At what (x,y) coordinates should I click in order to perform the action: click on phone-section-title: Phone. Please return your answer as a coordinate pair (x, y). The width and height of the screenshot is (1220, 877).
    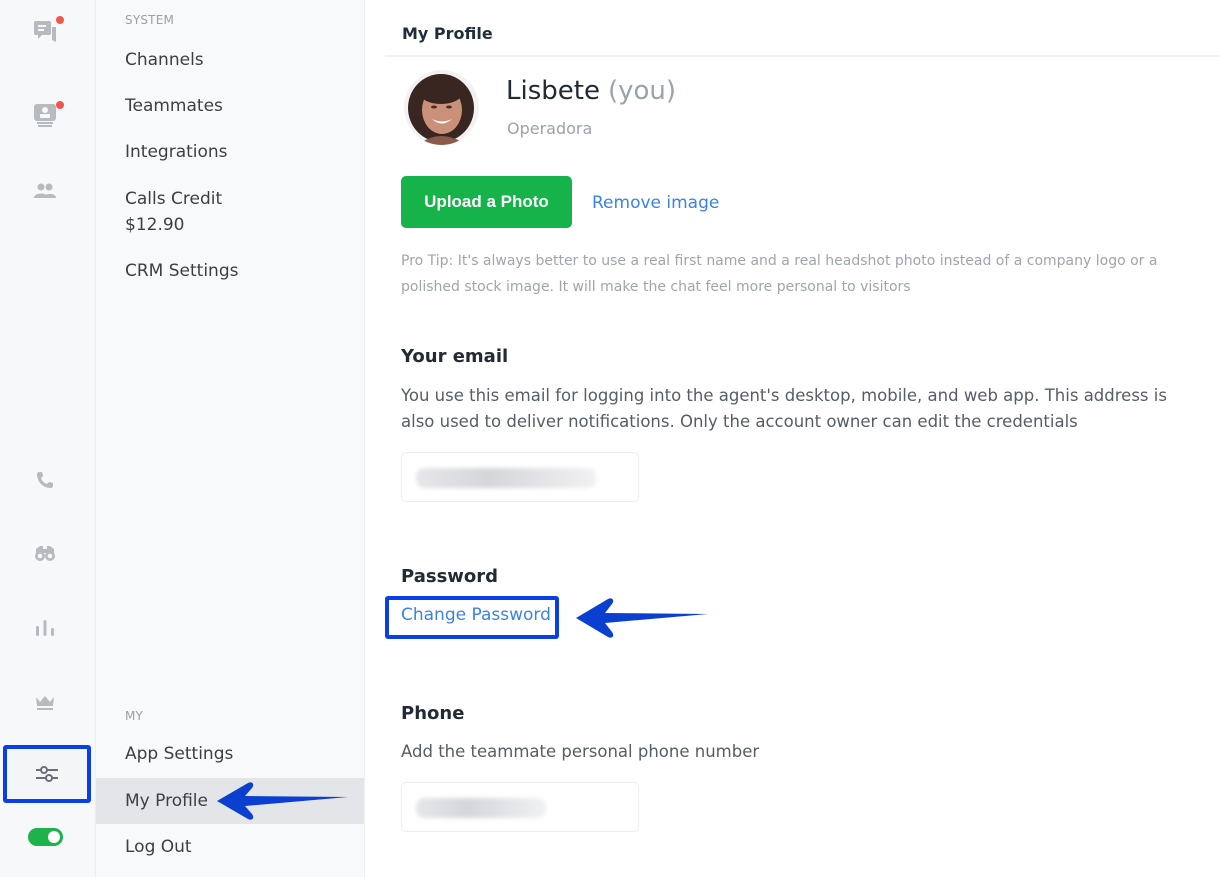
    Looking at the image, I should click on (433, 713).